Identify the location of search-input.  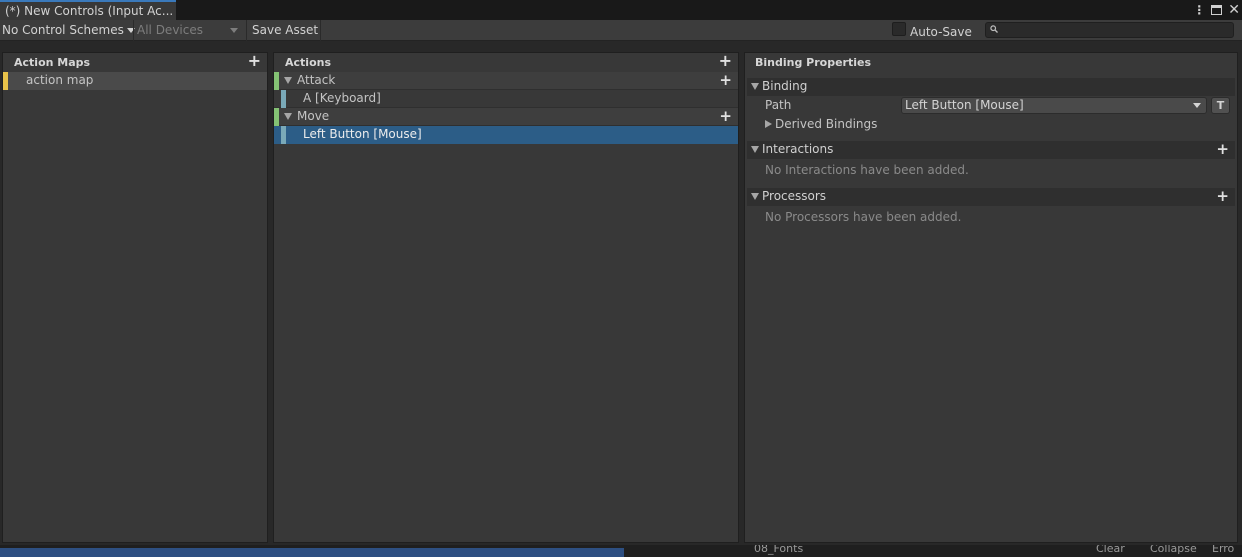
(1109, 30).